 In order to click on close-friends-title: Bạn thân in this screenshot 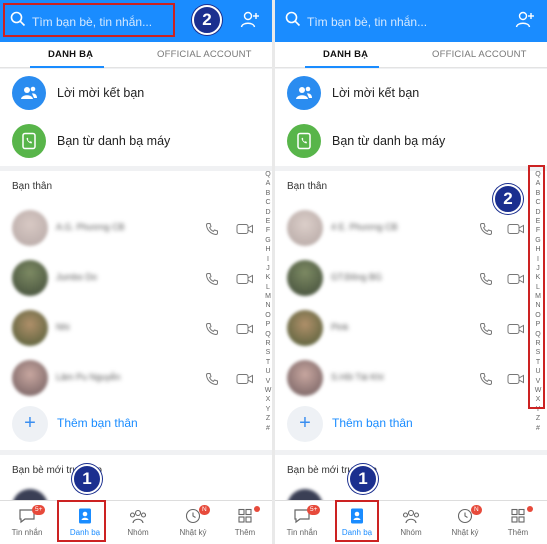, I will do `click(307, 186)`.